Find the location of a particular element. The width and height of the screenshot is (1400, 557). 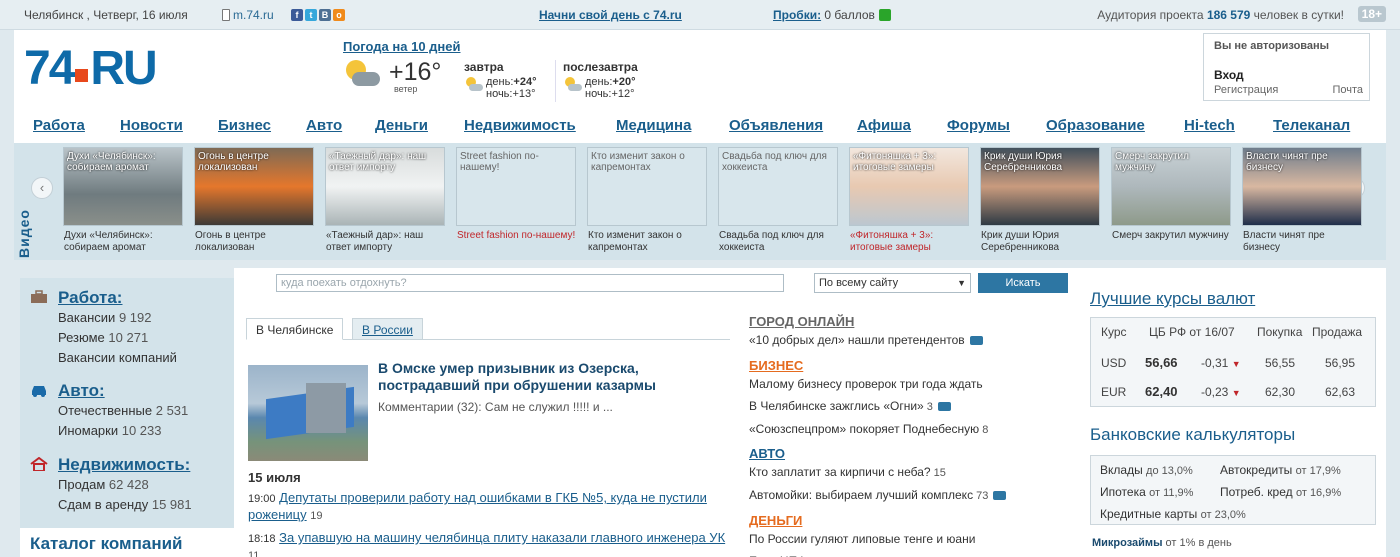

nav-dengi: Деньги is located at coordinates (401, 125).